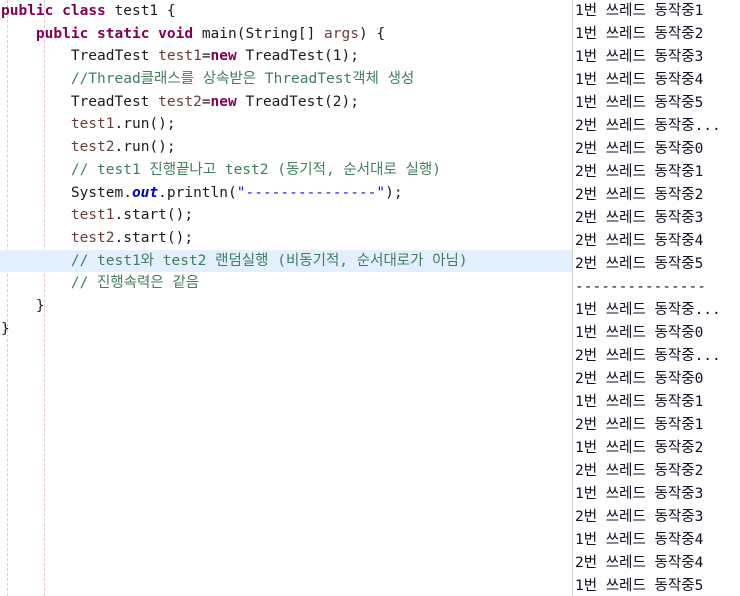  I want to click on code-token-kw: void, so click(176, 33).